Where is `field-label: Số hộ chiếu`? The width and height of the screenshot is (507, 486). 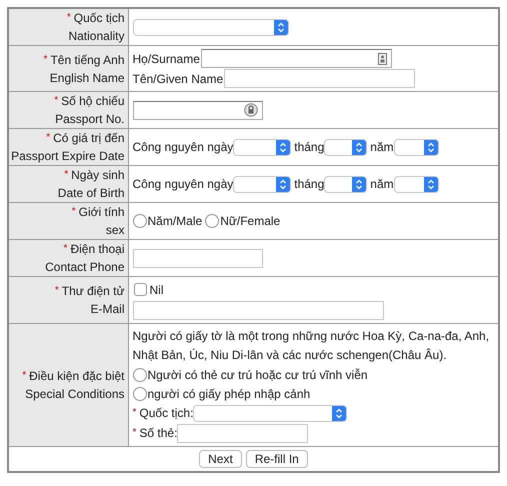 field-label: Số hộ chiếu is located at coordinates (92, 101).